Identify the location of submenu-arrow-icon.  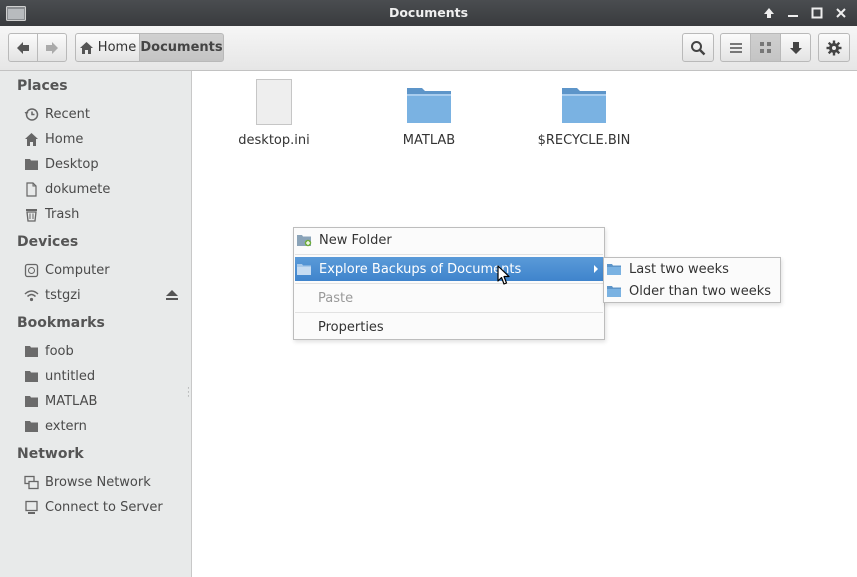
(596, 269).